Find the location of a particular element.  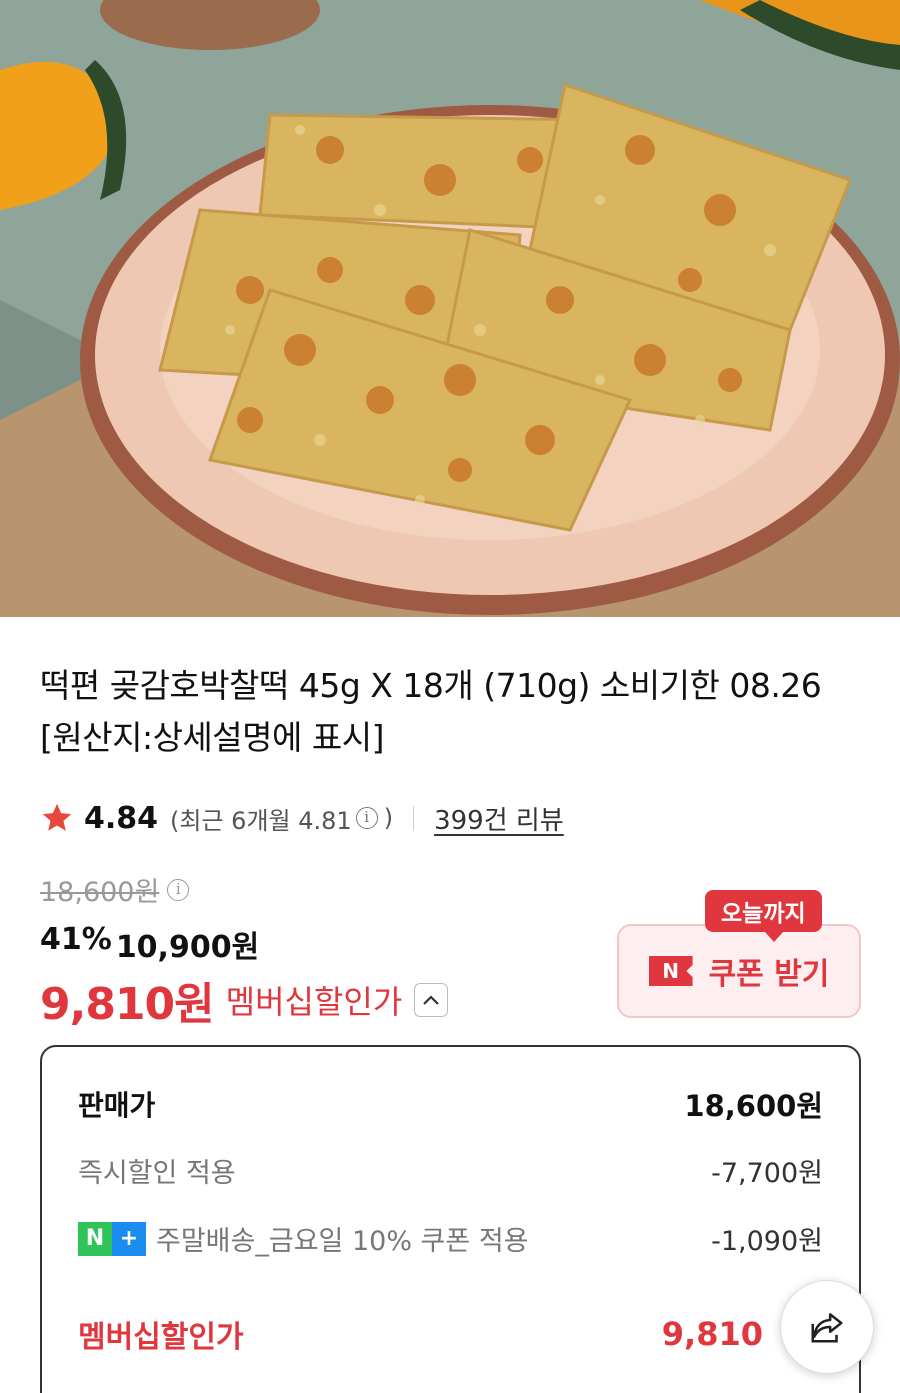

discount-percent: 41% is located at coordinates (76, 939).